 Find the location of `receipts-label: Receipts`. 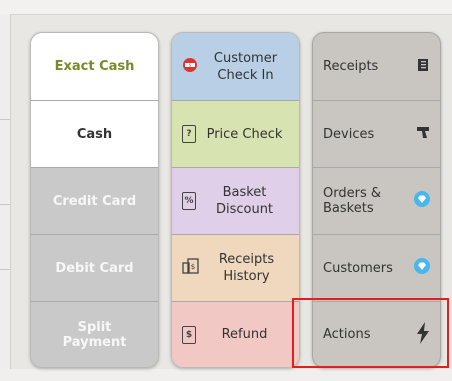

receipts-label: Receipts is located at coordinates (351, 66).